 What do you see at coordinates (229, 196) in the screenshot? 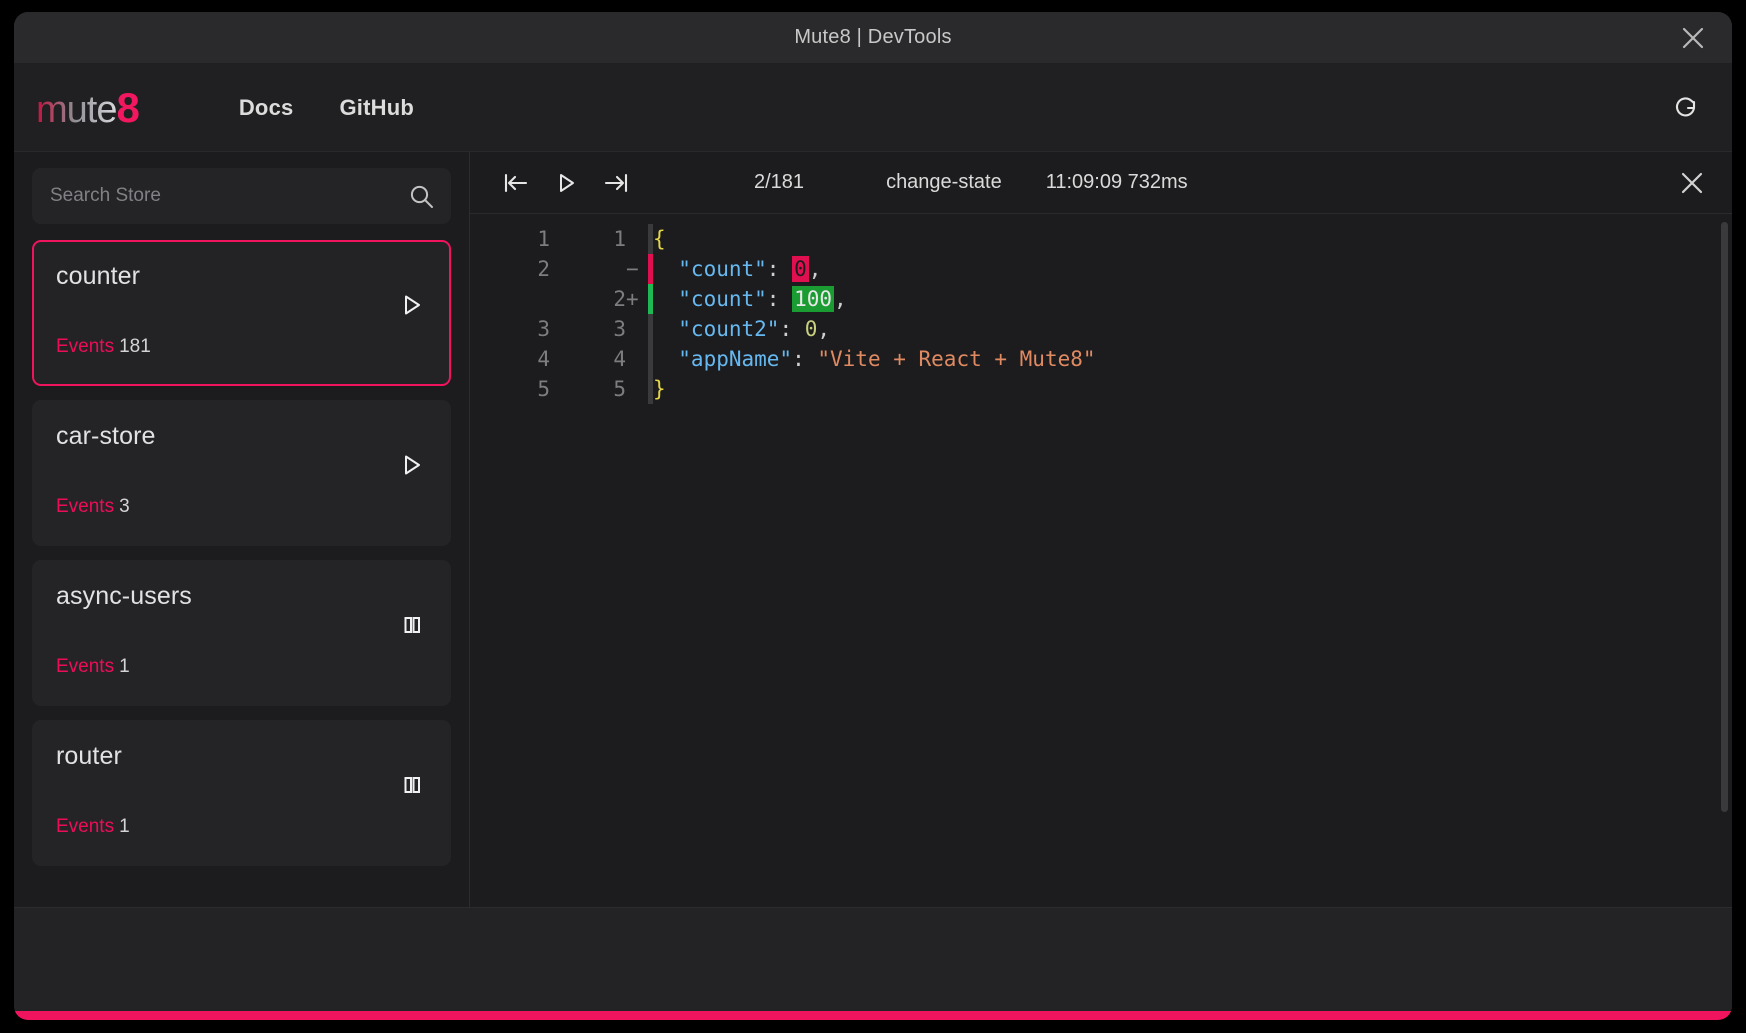
I see `search-input` at bounding box center [229, 196].